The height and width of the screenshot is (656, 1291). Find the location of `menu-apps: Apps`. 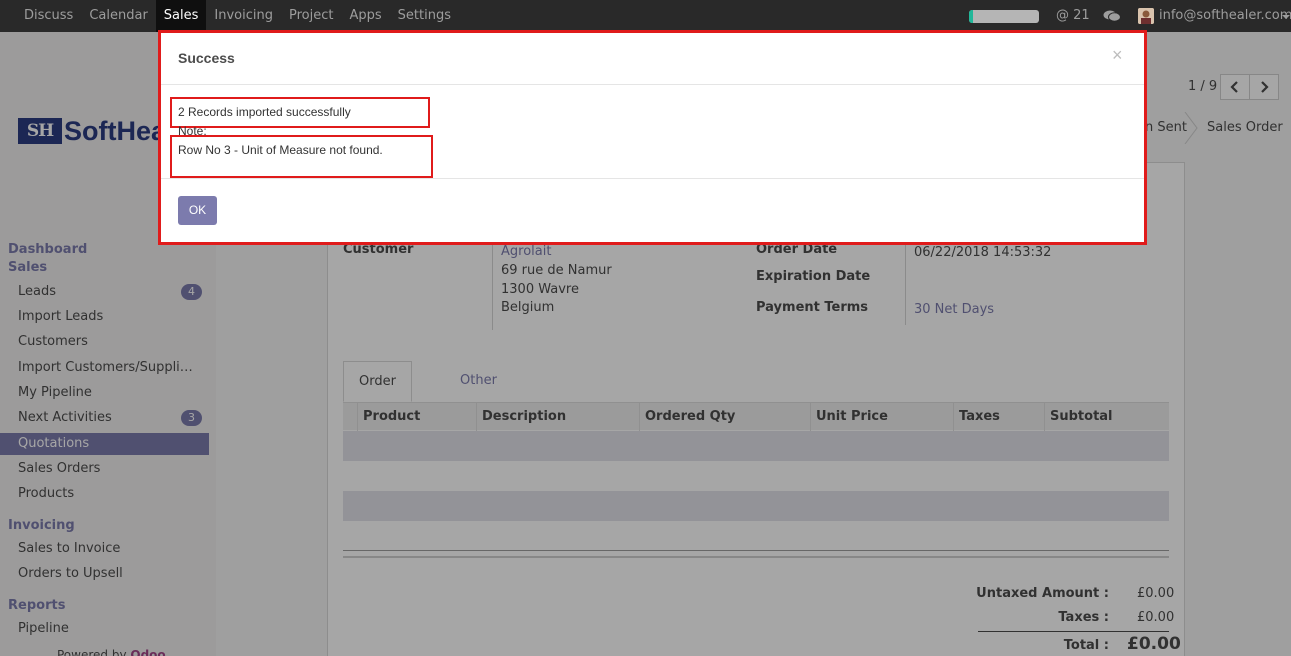

menu-apps: Apps is located at coordinates (365, 16).